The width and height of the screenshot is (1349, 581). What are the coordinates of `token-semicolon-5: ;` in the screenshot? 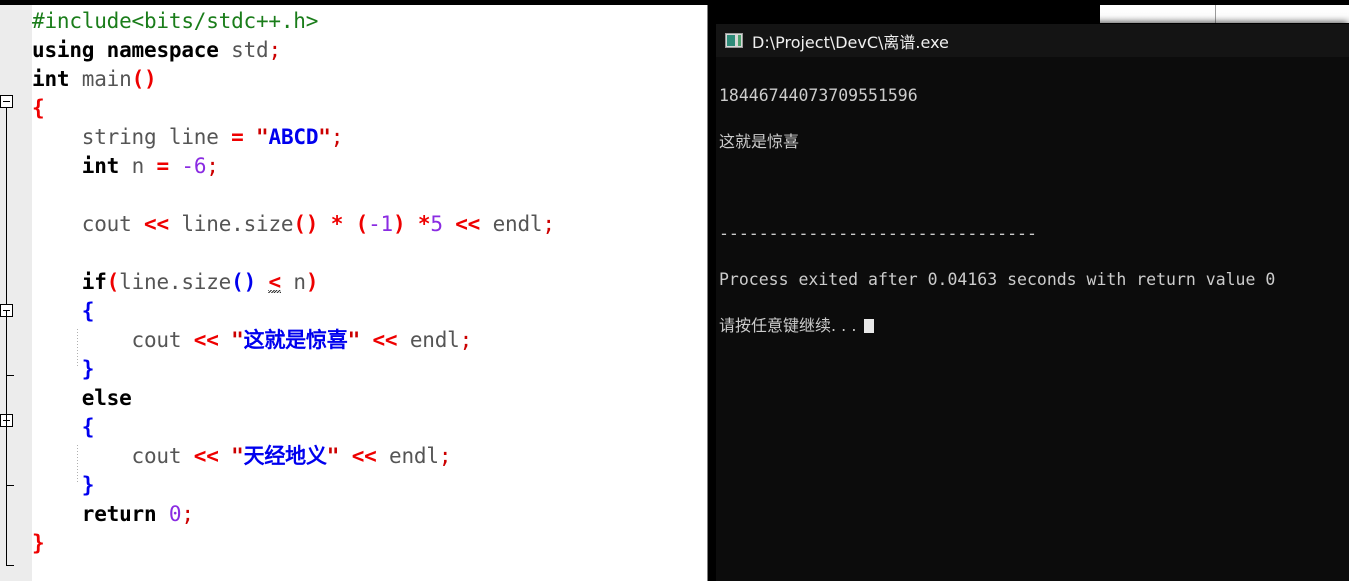 It's located at (337, 137).